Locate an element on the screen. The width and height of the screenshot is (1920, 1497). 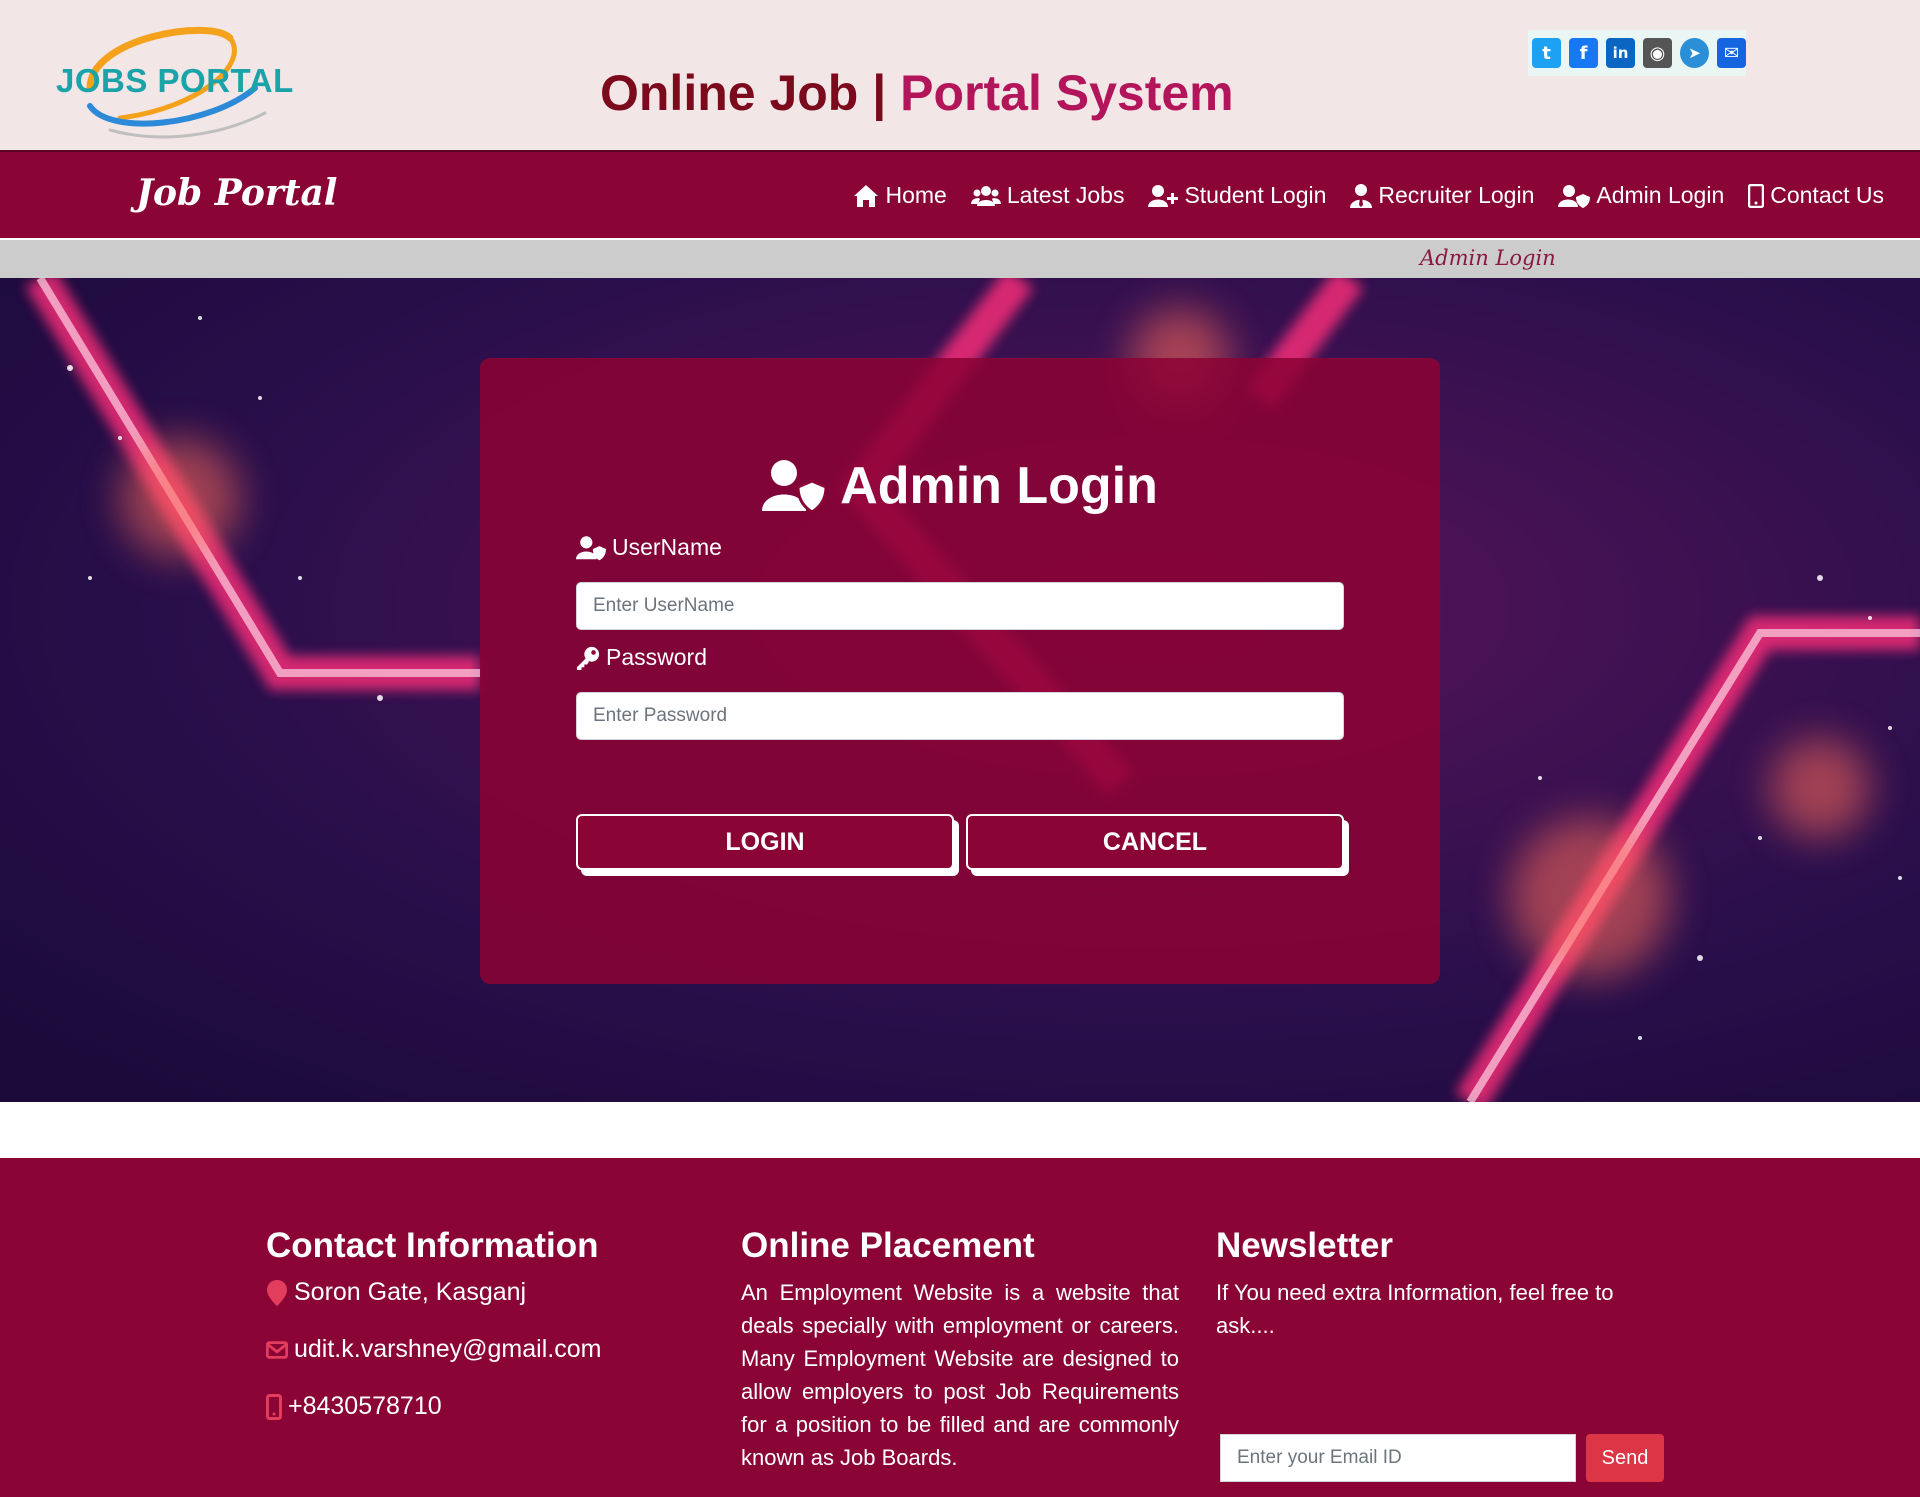
password-input is located at coordinates (960, 716).